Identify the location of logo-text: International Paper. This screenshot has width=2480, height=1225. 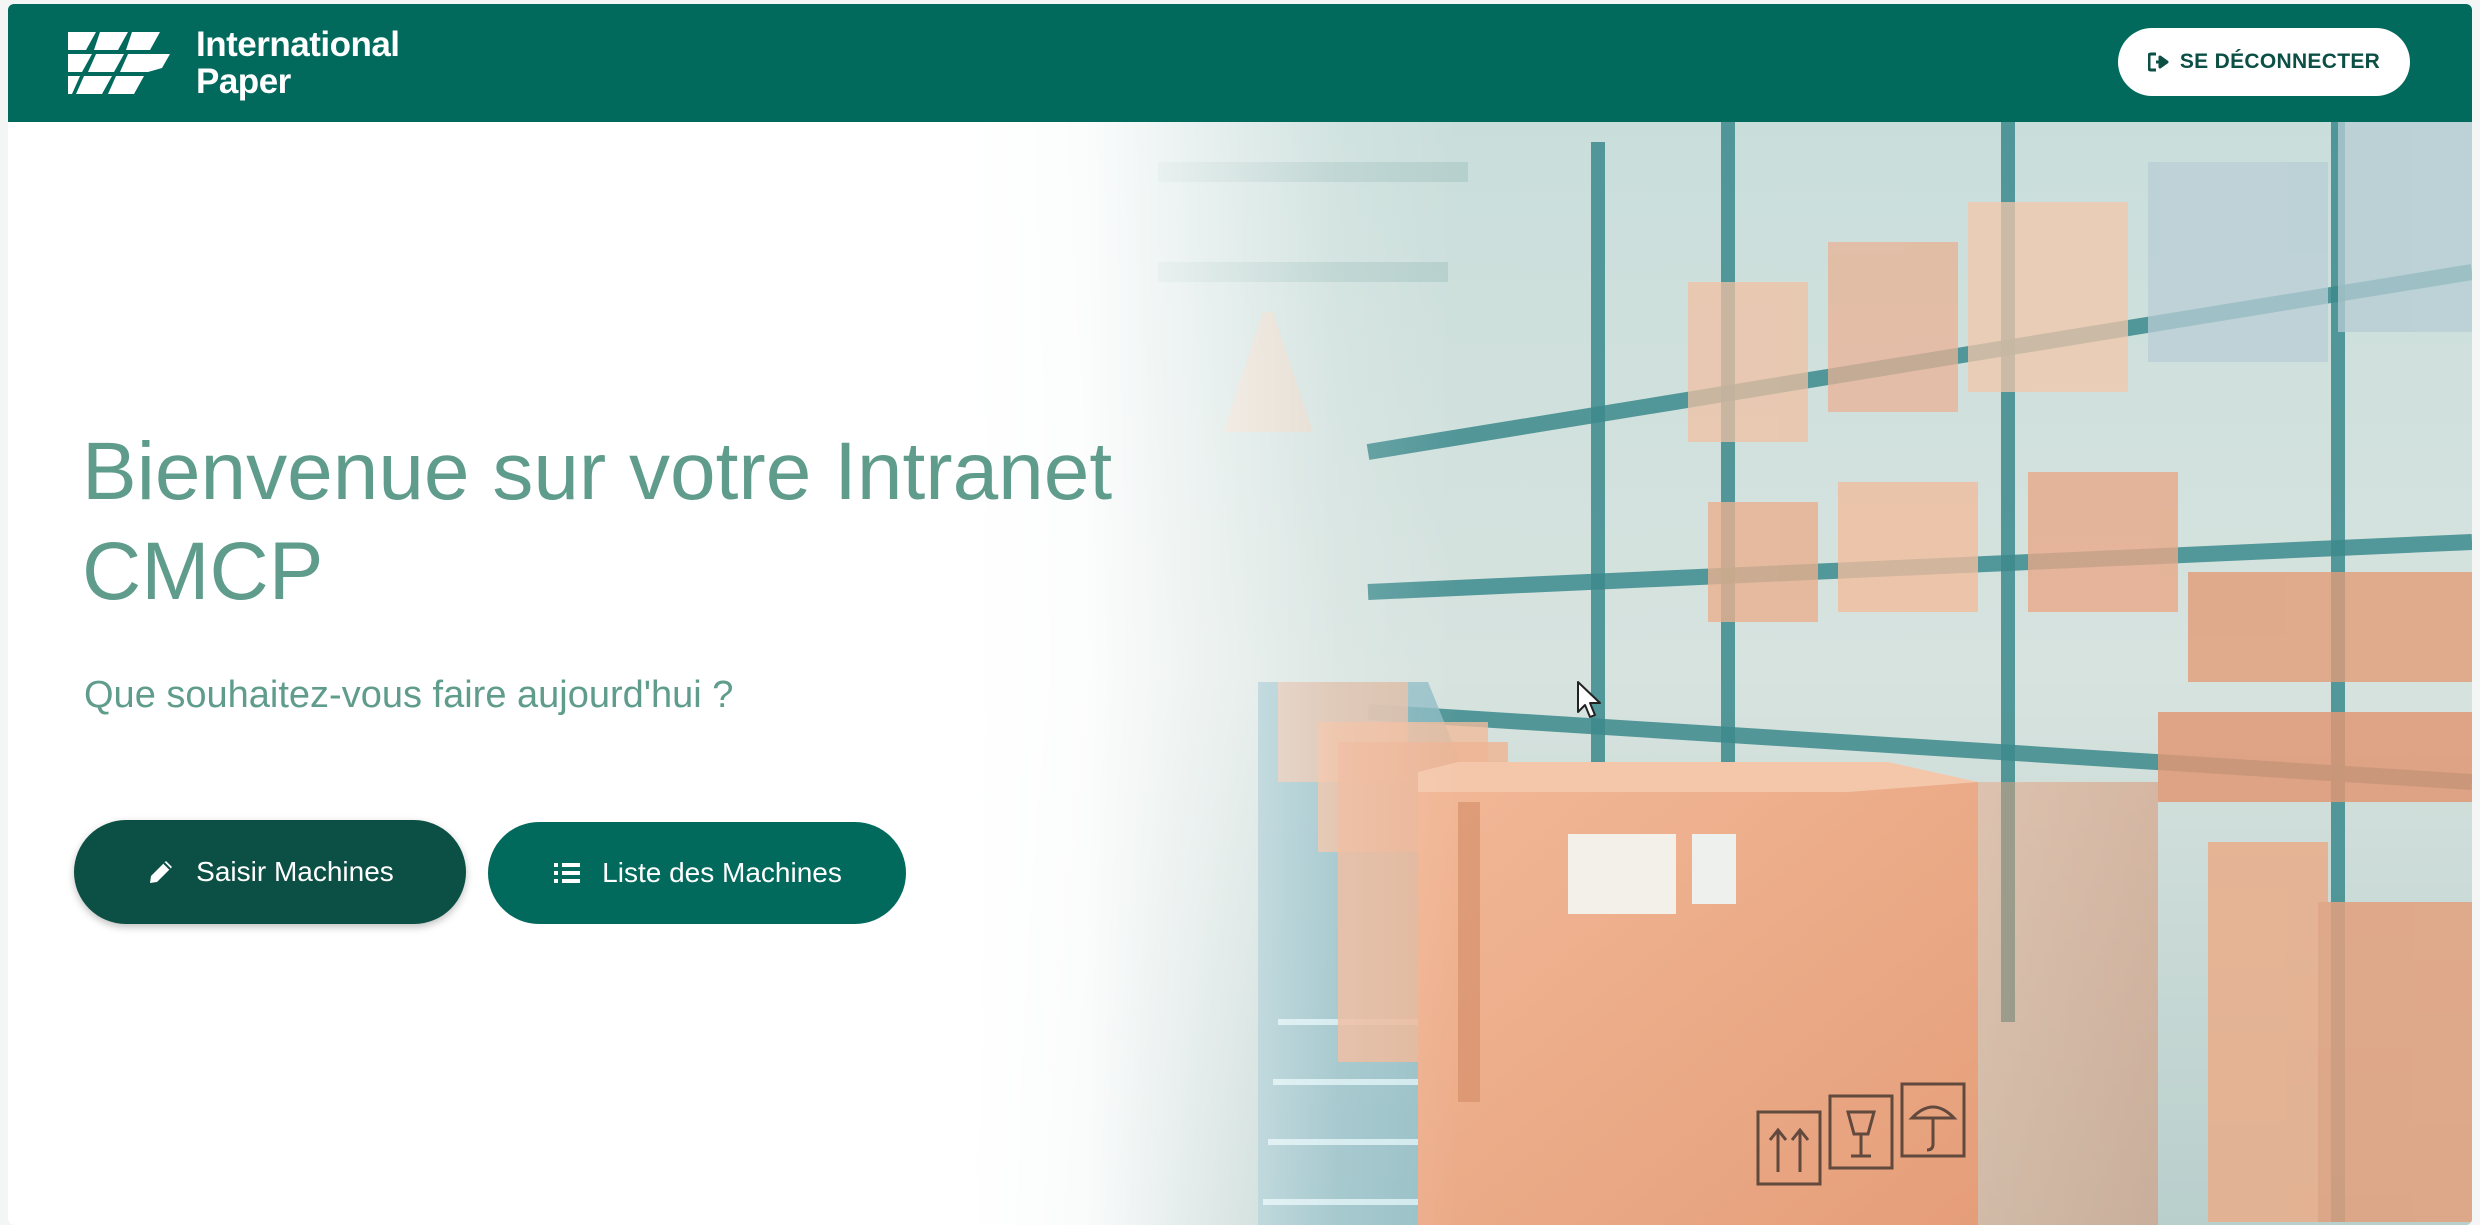
(298, 63).